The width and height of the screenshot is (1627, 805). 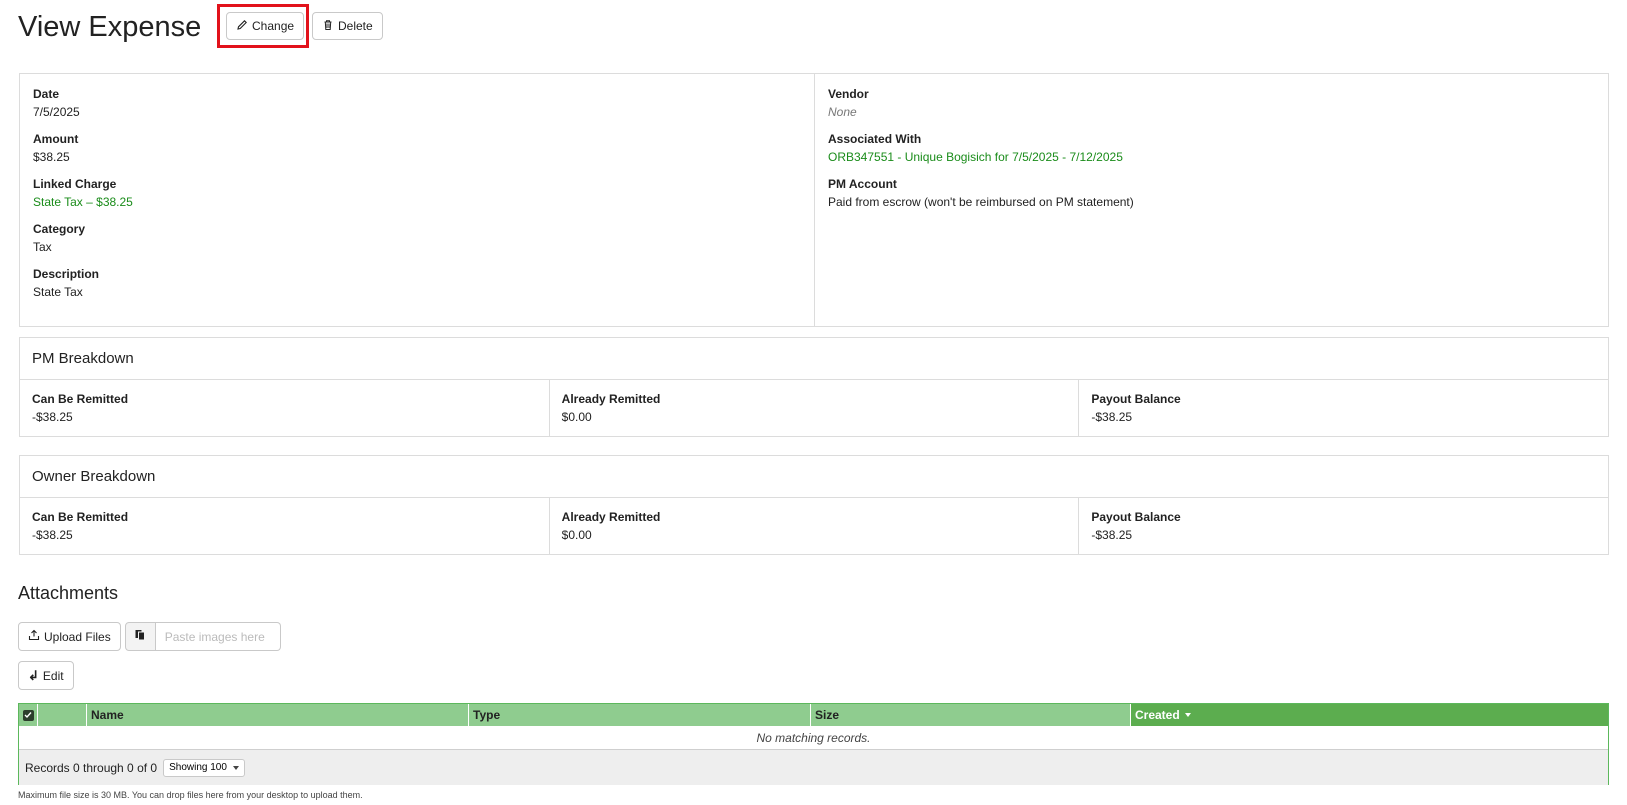 I want to click on field-linked-charge: Linked Charge State Tax – $38.25, so click(x=417, y=193).